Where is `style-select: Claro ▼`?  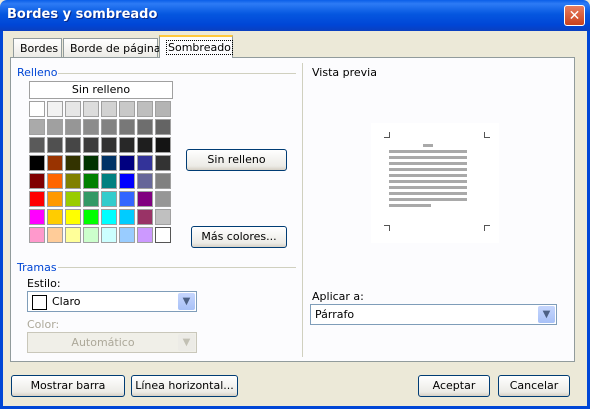
style-select: Claro ▼ is located at coordinates (112, 301).